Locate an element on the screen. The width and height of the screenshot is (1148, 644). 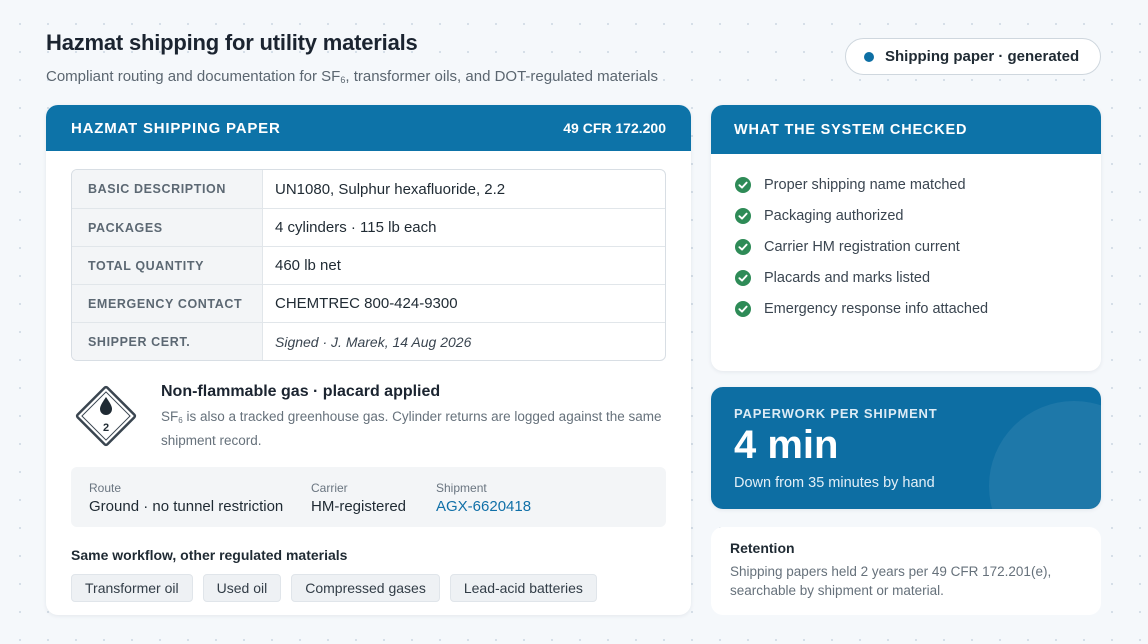
hazmat-class-2-placard-icon: 2 is located at coordinates (106, 416).